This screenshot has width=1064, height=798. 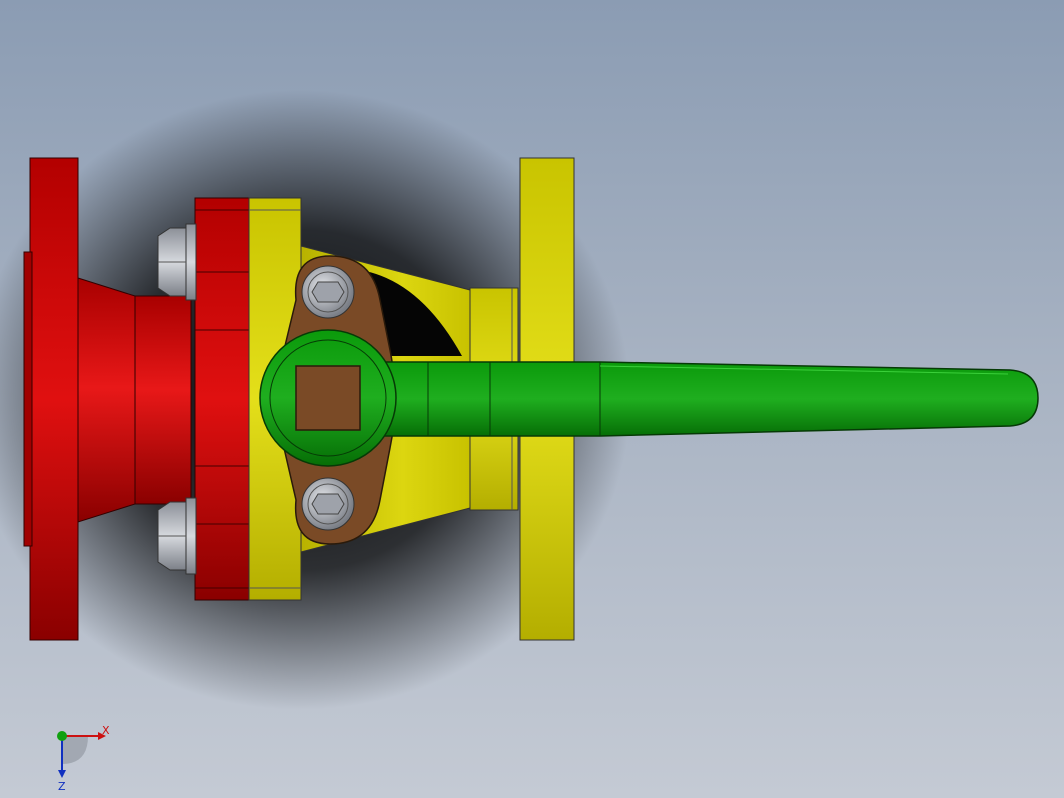 I want to click on stem-square, so click(x=328, y=398).